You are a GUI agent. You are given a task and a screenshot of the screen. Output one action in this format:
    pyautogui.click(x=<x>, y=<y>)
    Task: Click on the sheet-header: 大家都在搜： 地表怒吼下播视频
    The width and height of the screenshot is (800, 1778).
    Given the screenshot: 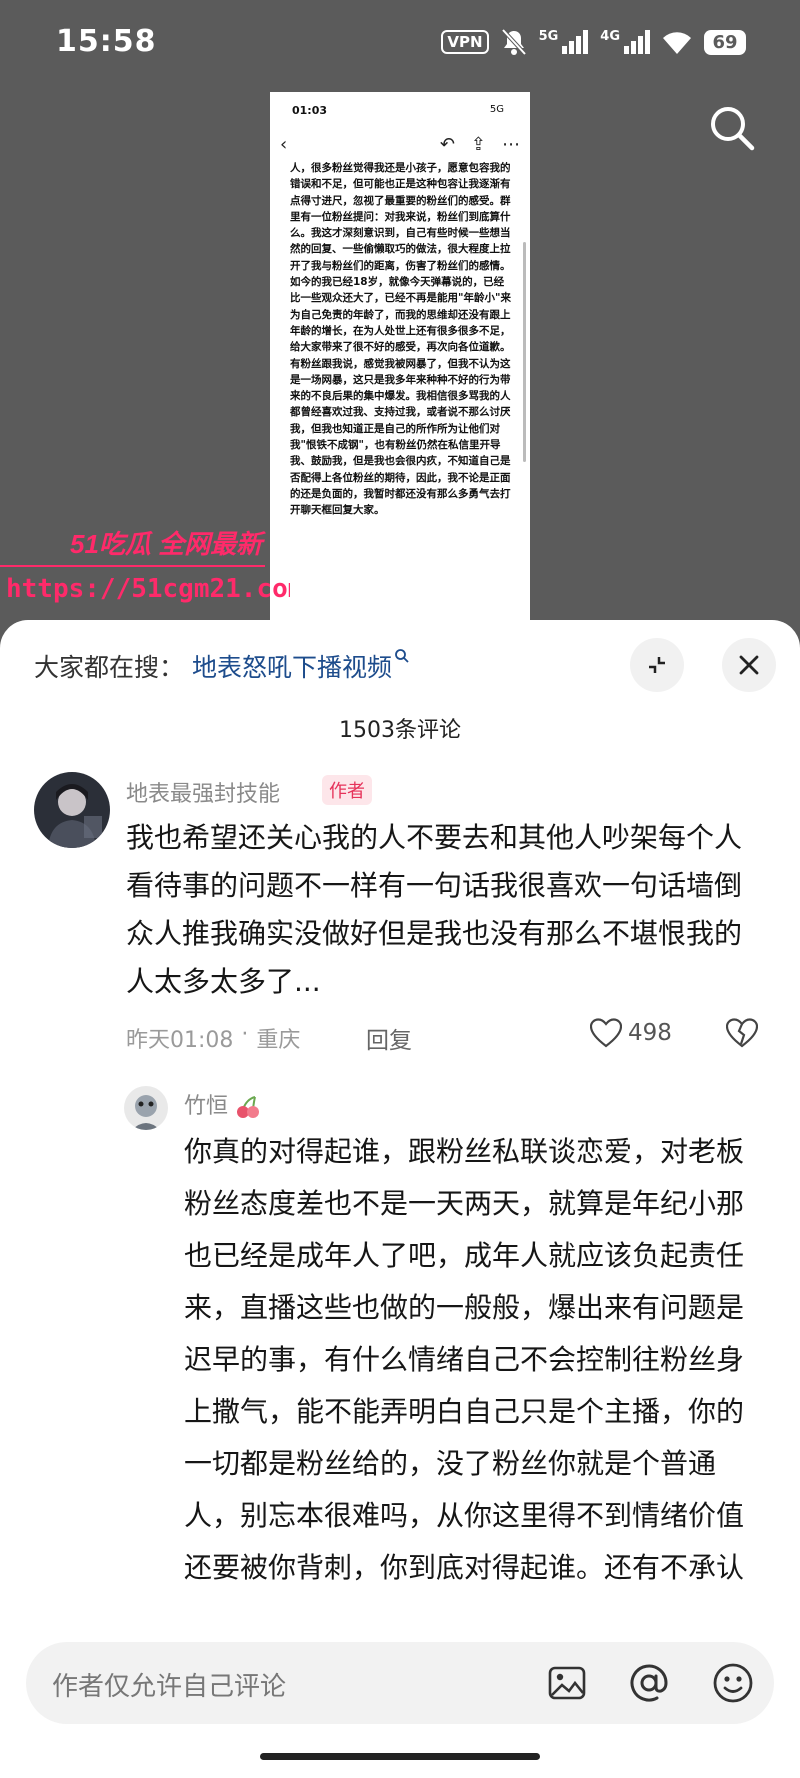 What is the action you would take?
    pyautogui.click(x=400, y=665)
    